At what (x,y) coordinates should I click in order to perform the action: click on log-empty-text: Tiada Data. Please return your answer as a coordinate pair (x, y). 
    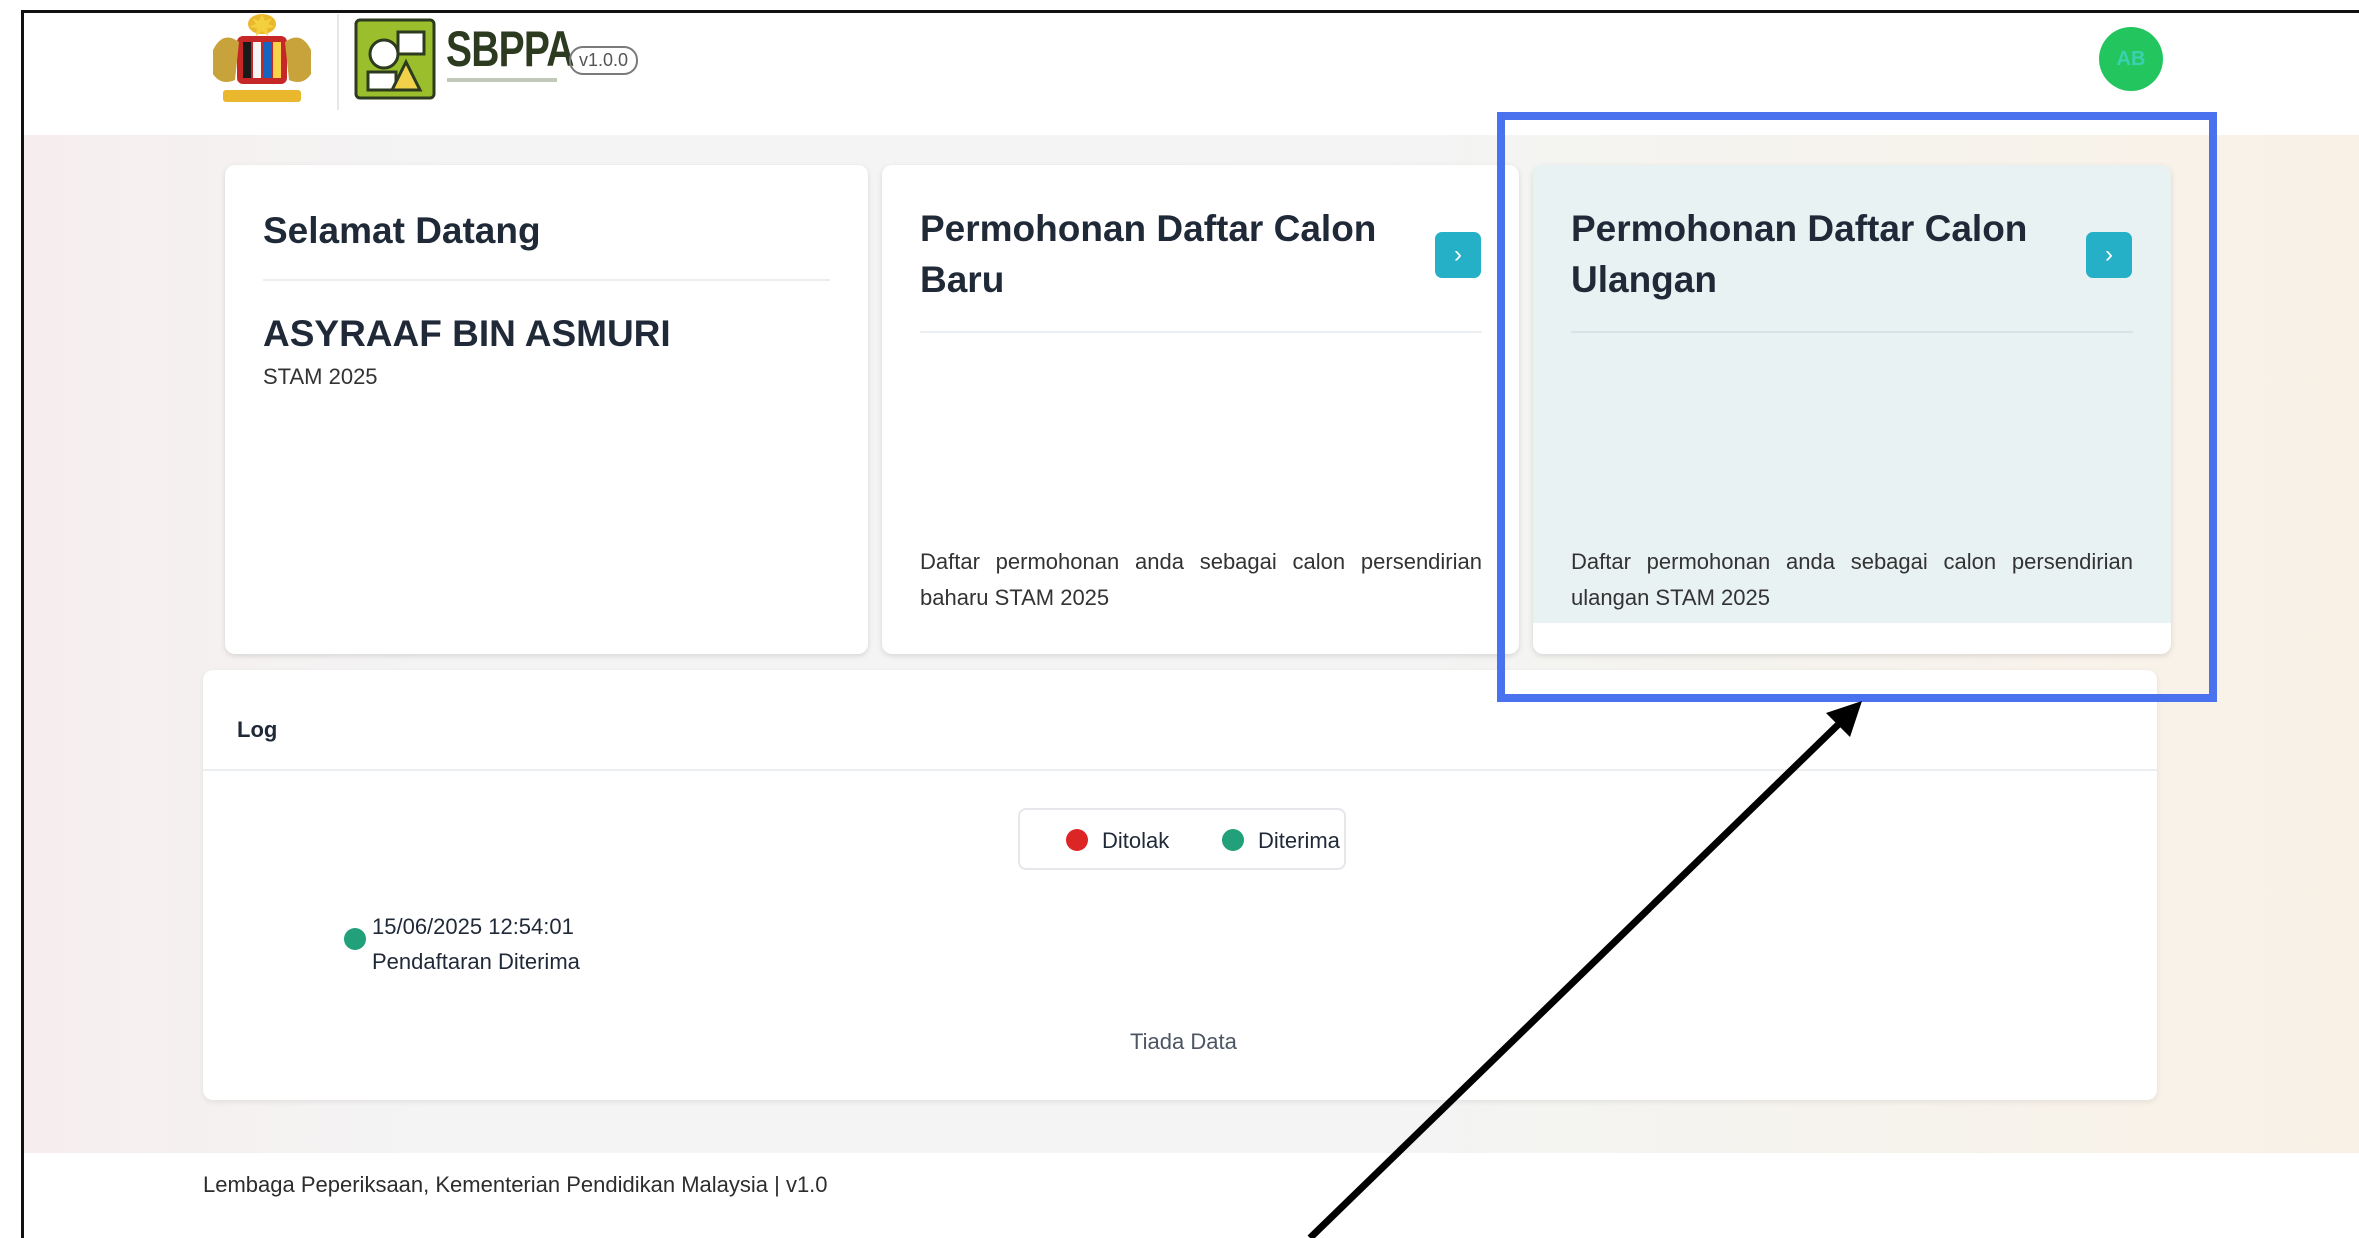
    Looking at the image, I should click on (1183, 1041).